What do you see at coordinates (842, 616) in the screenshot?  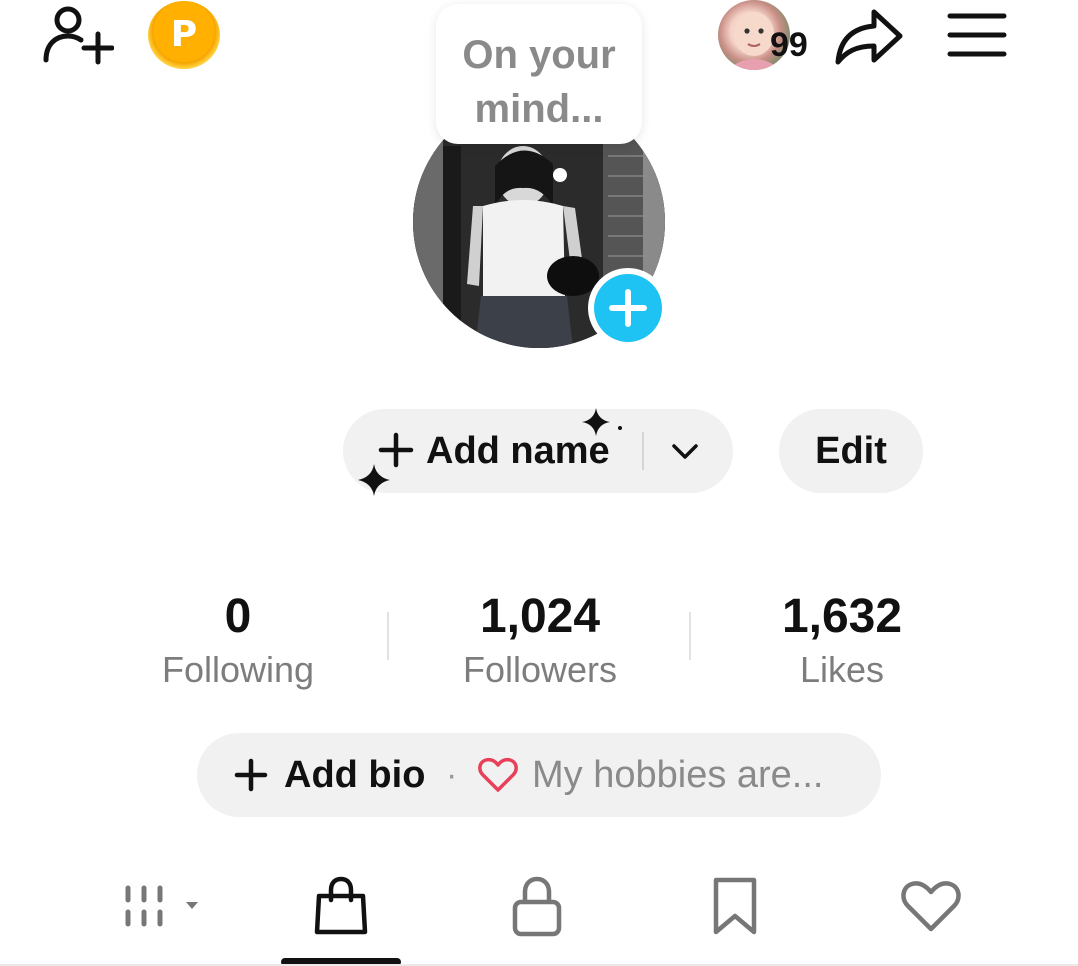 I see `stat-value: 1,632` at bounding box center [842, 616].